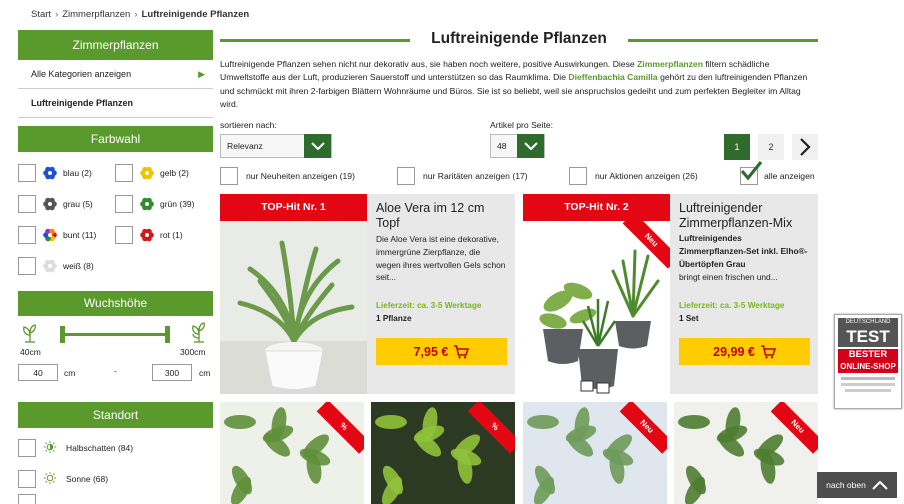 Image resolution: width=904 pixels, height=504 pixels. Describe the element at coordinates (746, 216) in the screenshot. I see `product-name: Luftreinigender Zimmerpflanzen-Mix` at that location.